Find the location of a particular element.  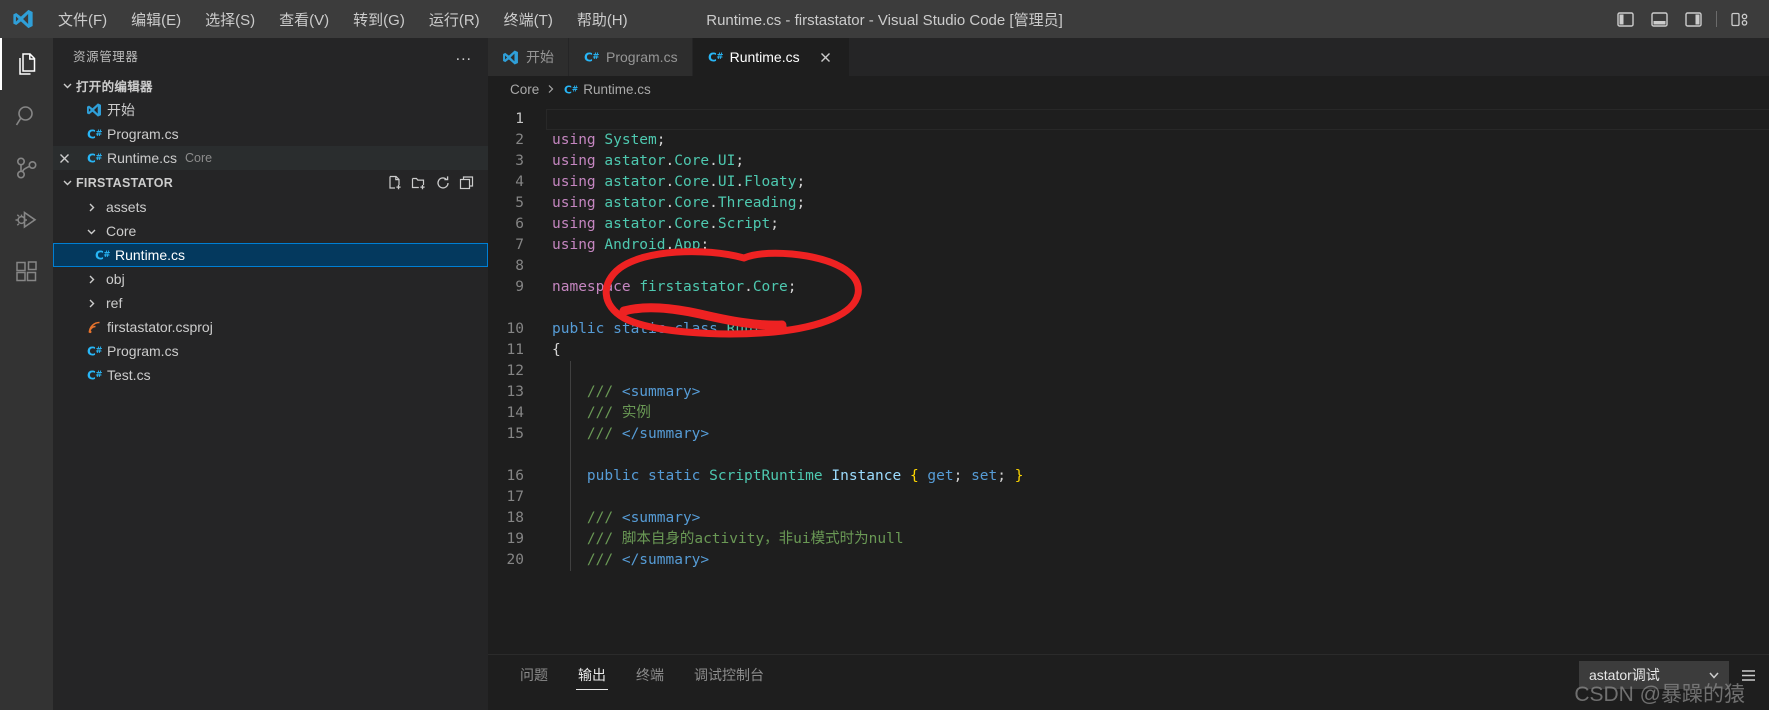

new-folder-icon is located at coordinates (419, 183).